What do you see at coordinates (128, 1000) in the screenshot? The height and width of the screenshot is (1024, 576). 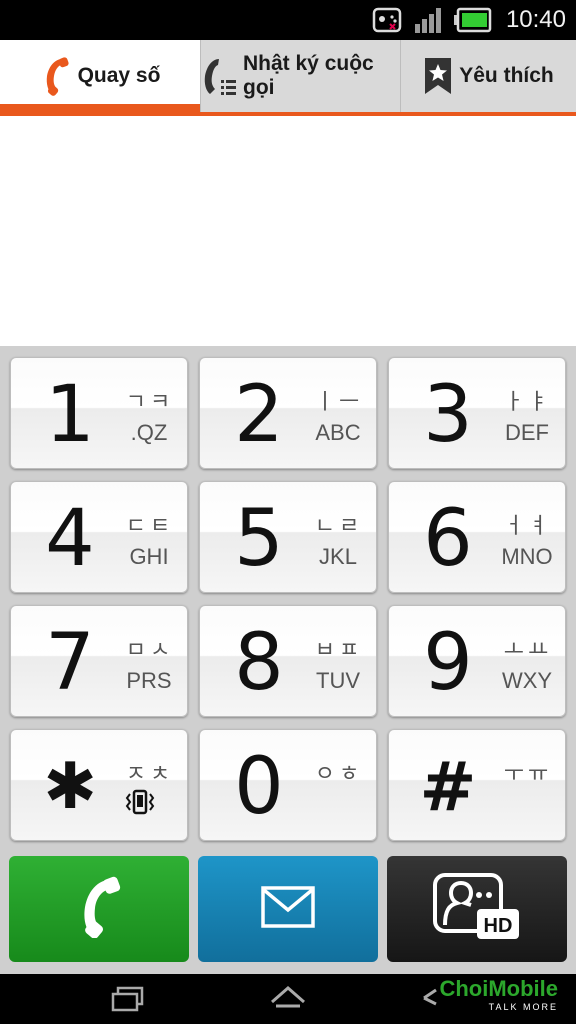 I see `recent-apps-icon` at bounding box center [128, 1000].